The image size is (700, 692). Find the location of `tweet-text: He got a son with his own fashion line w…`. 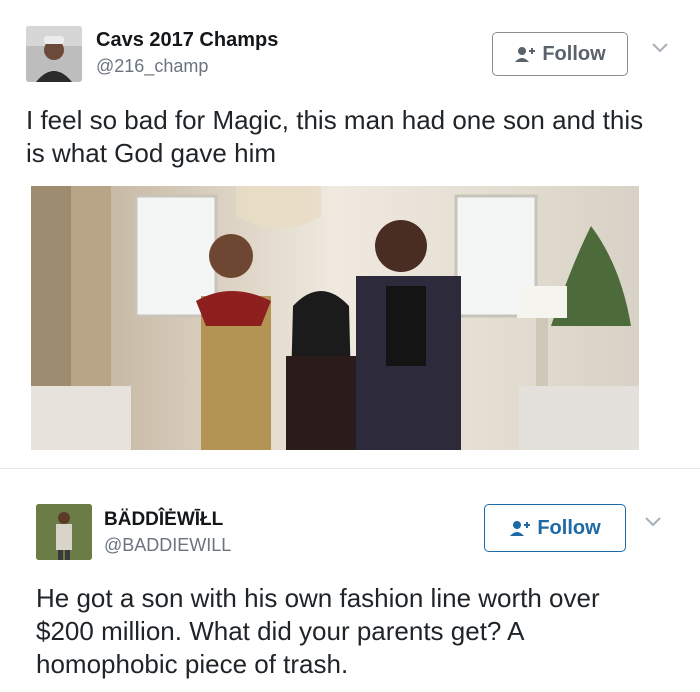

tweet-text: He got a son with his own fashion line w… is located at coordinates (318, 631).